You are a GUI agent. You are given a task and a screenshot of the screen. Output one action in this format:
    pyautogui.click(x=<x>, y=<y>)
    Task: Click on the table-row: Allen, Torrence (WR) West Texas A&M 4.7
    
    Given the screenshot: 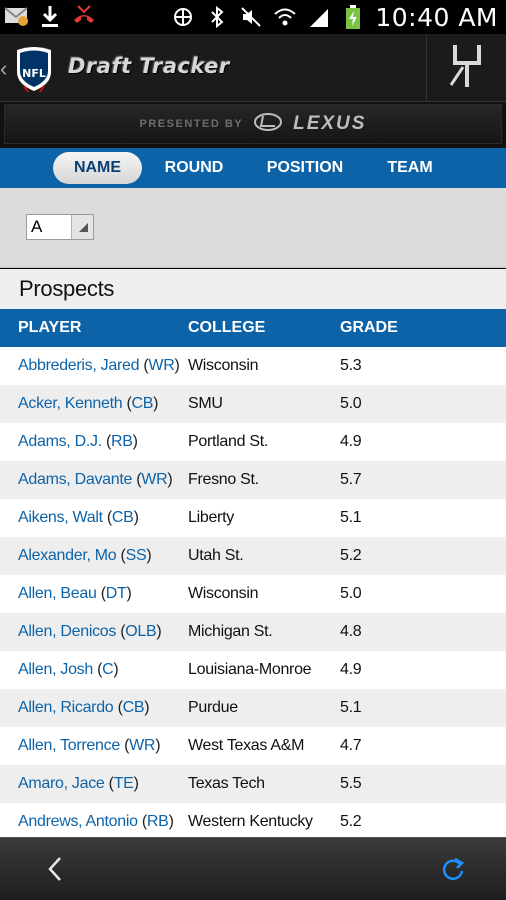 What is the action you would take?
    pyautogui.click(x=253, y=746)
    